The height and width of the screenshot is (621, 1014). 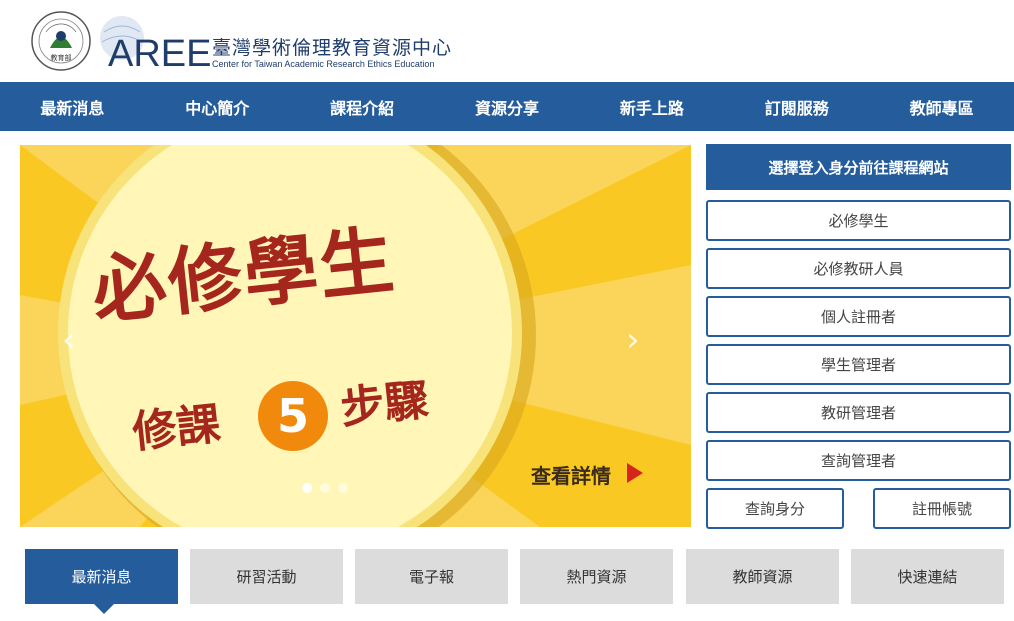 I want to click on tab-newsletter: 電子報, so click(x=431, y=576).